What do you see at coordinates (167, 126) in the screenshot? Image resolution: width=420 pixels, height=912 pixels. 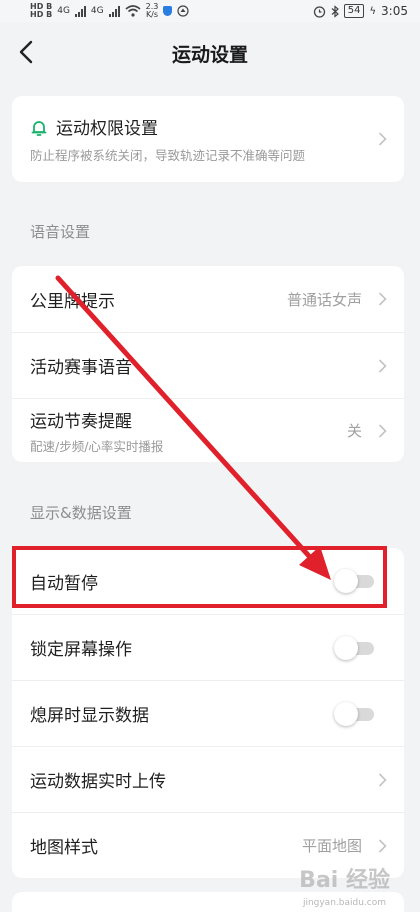 I see `permission-title-row: 运动权限设置` at bounding box center [167, 126].